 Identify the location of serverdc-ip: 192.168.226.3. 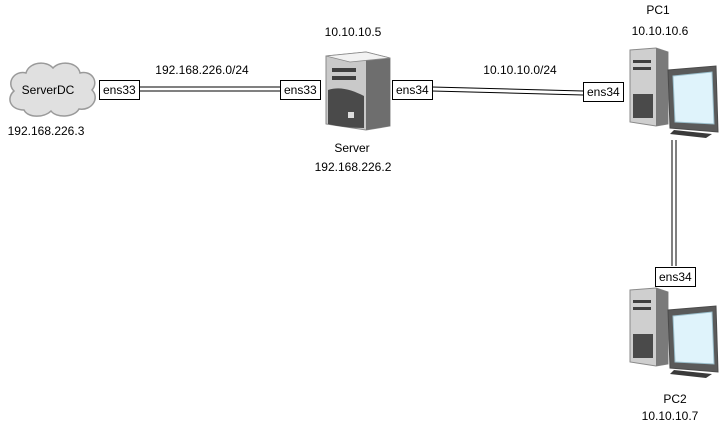
(46, 131).